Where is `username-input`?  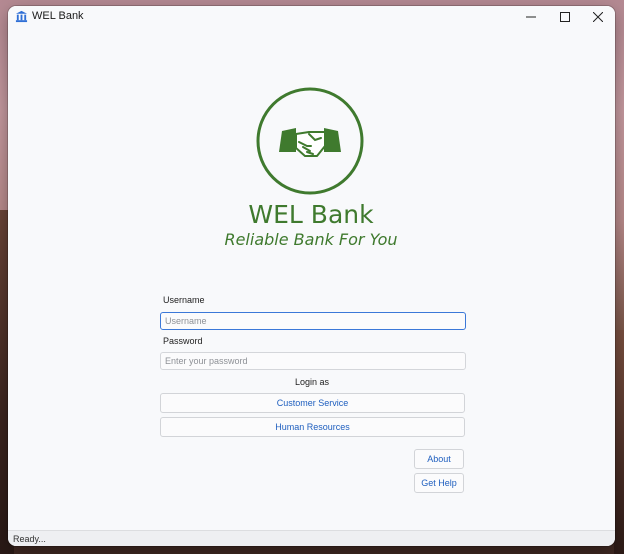
username-input is located at coordinates (313, 321).